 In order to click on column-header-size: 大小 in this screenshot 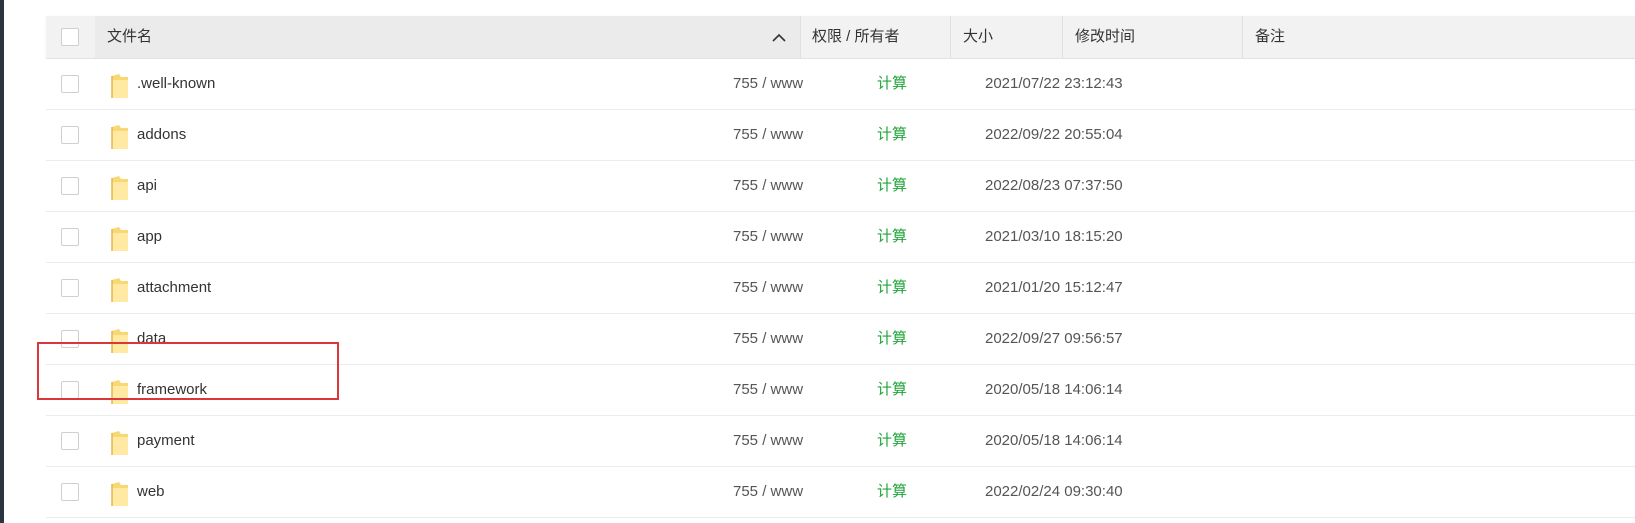, I will do `click(1007, 37)`.